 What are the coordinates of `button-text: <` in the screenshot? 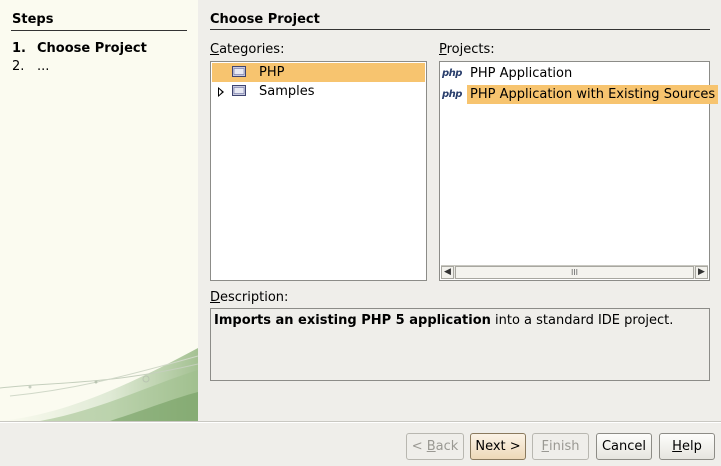 It's located at (419, 446).